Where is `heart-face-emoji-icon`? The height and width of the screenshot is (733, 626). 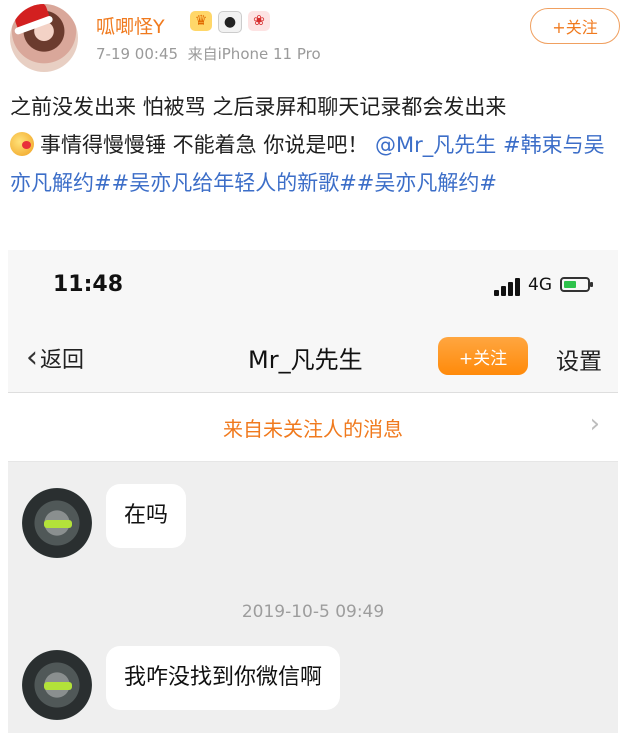 heart-face-emoji-icon is located at coordinates (22, 144).